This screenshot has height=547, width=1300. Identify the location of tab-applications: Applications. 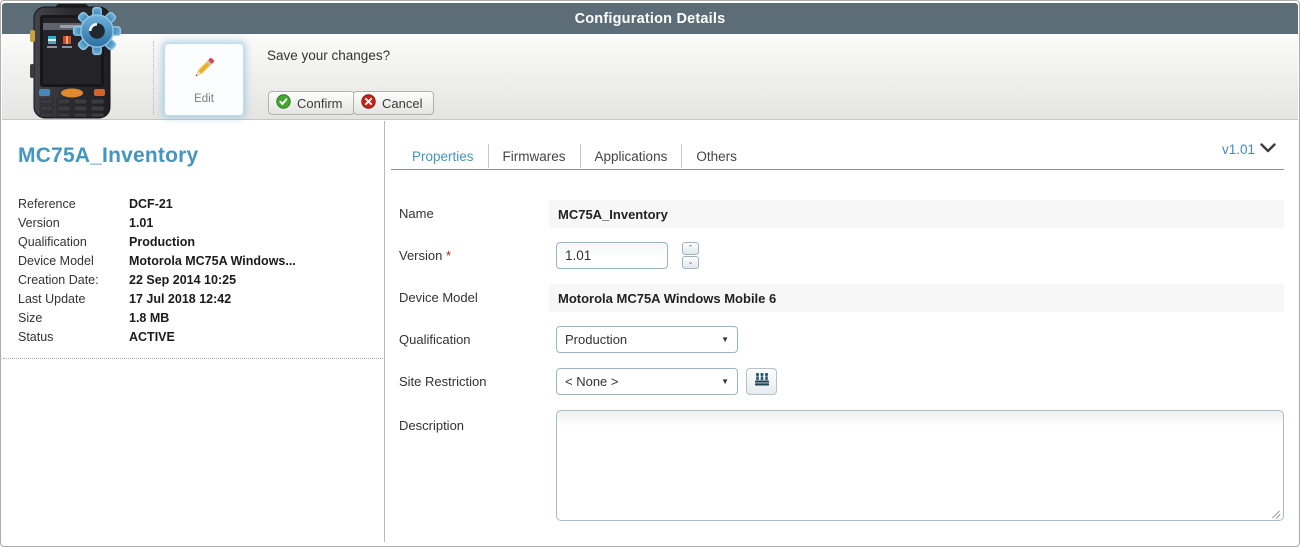
(631, 156).